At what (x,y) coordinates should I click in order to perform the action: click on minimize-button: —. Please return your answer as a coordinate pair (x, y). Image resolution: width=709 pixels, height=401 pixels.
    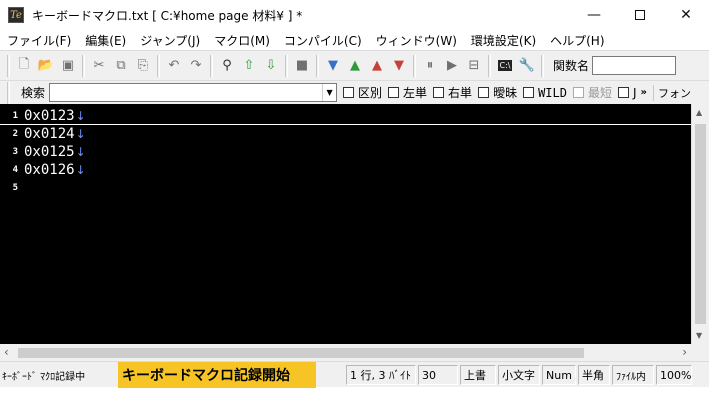
    Looking at the image, I should click on (594, 15).